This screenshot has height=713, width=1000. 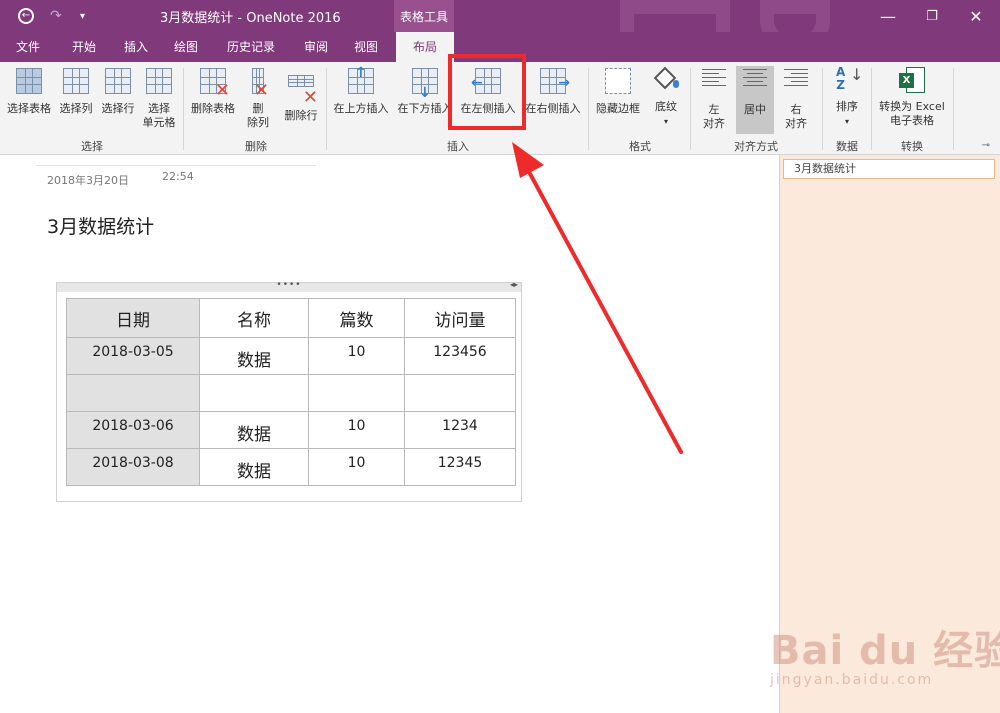 I want to click on watermark-logo: Bai du 经验, so click(x=885, y=651).